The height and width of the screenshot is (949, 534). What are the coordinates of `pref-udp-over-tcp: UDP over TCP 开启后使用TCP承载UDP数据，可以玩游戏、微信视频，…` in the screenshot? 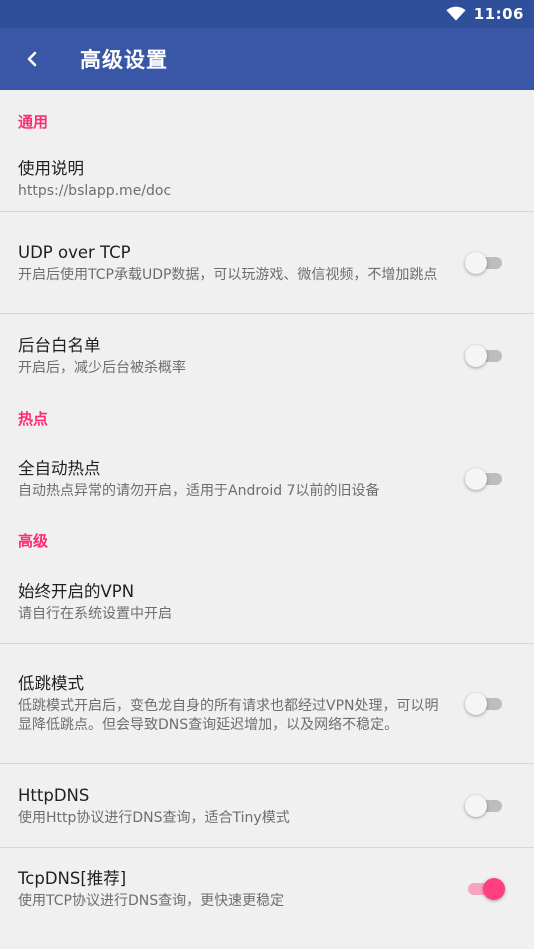 It's located at (267, 263).